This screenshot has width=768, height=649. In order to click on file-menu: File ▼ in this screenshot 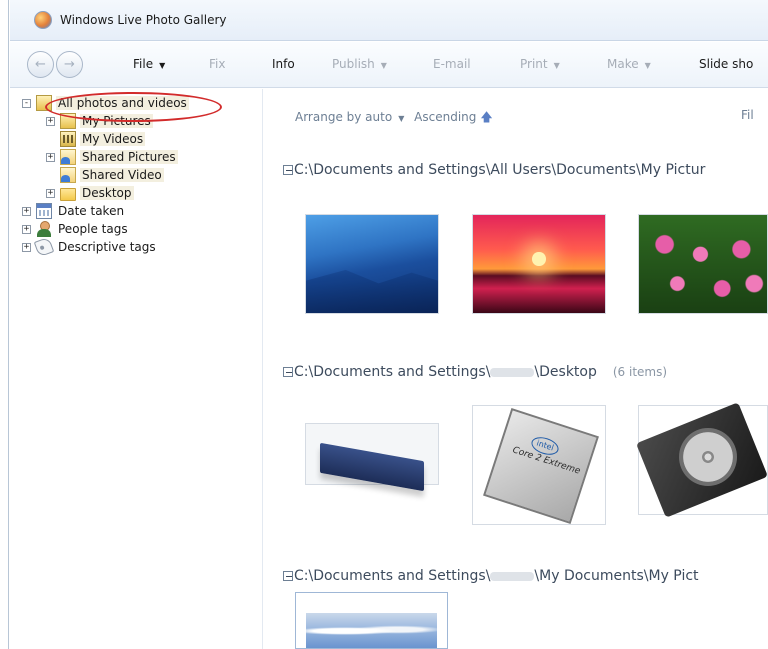, I will do `click(149, 64)`.